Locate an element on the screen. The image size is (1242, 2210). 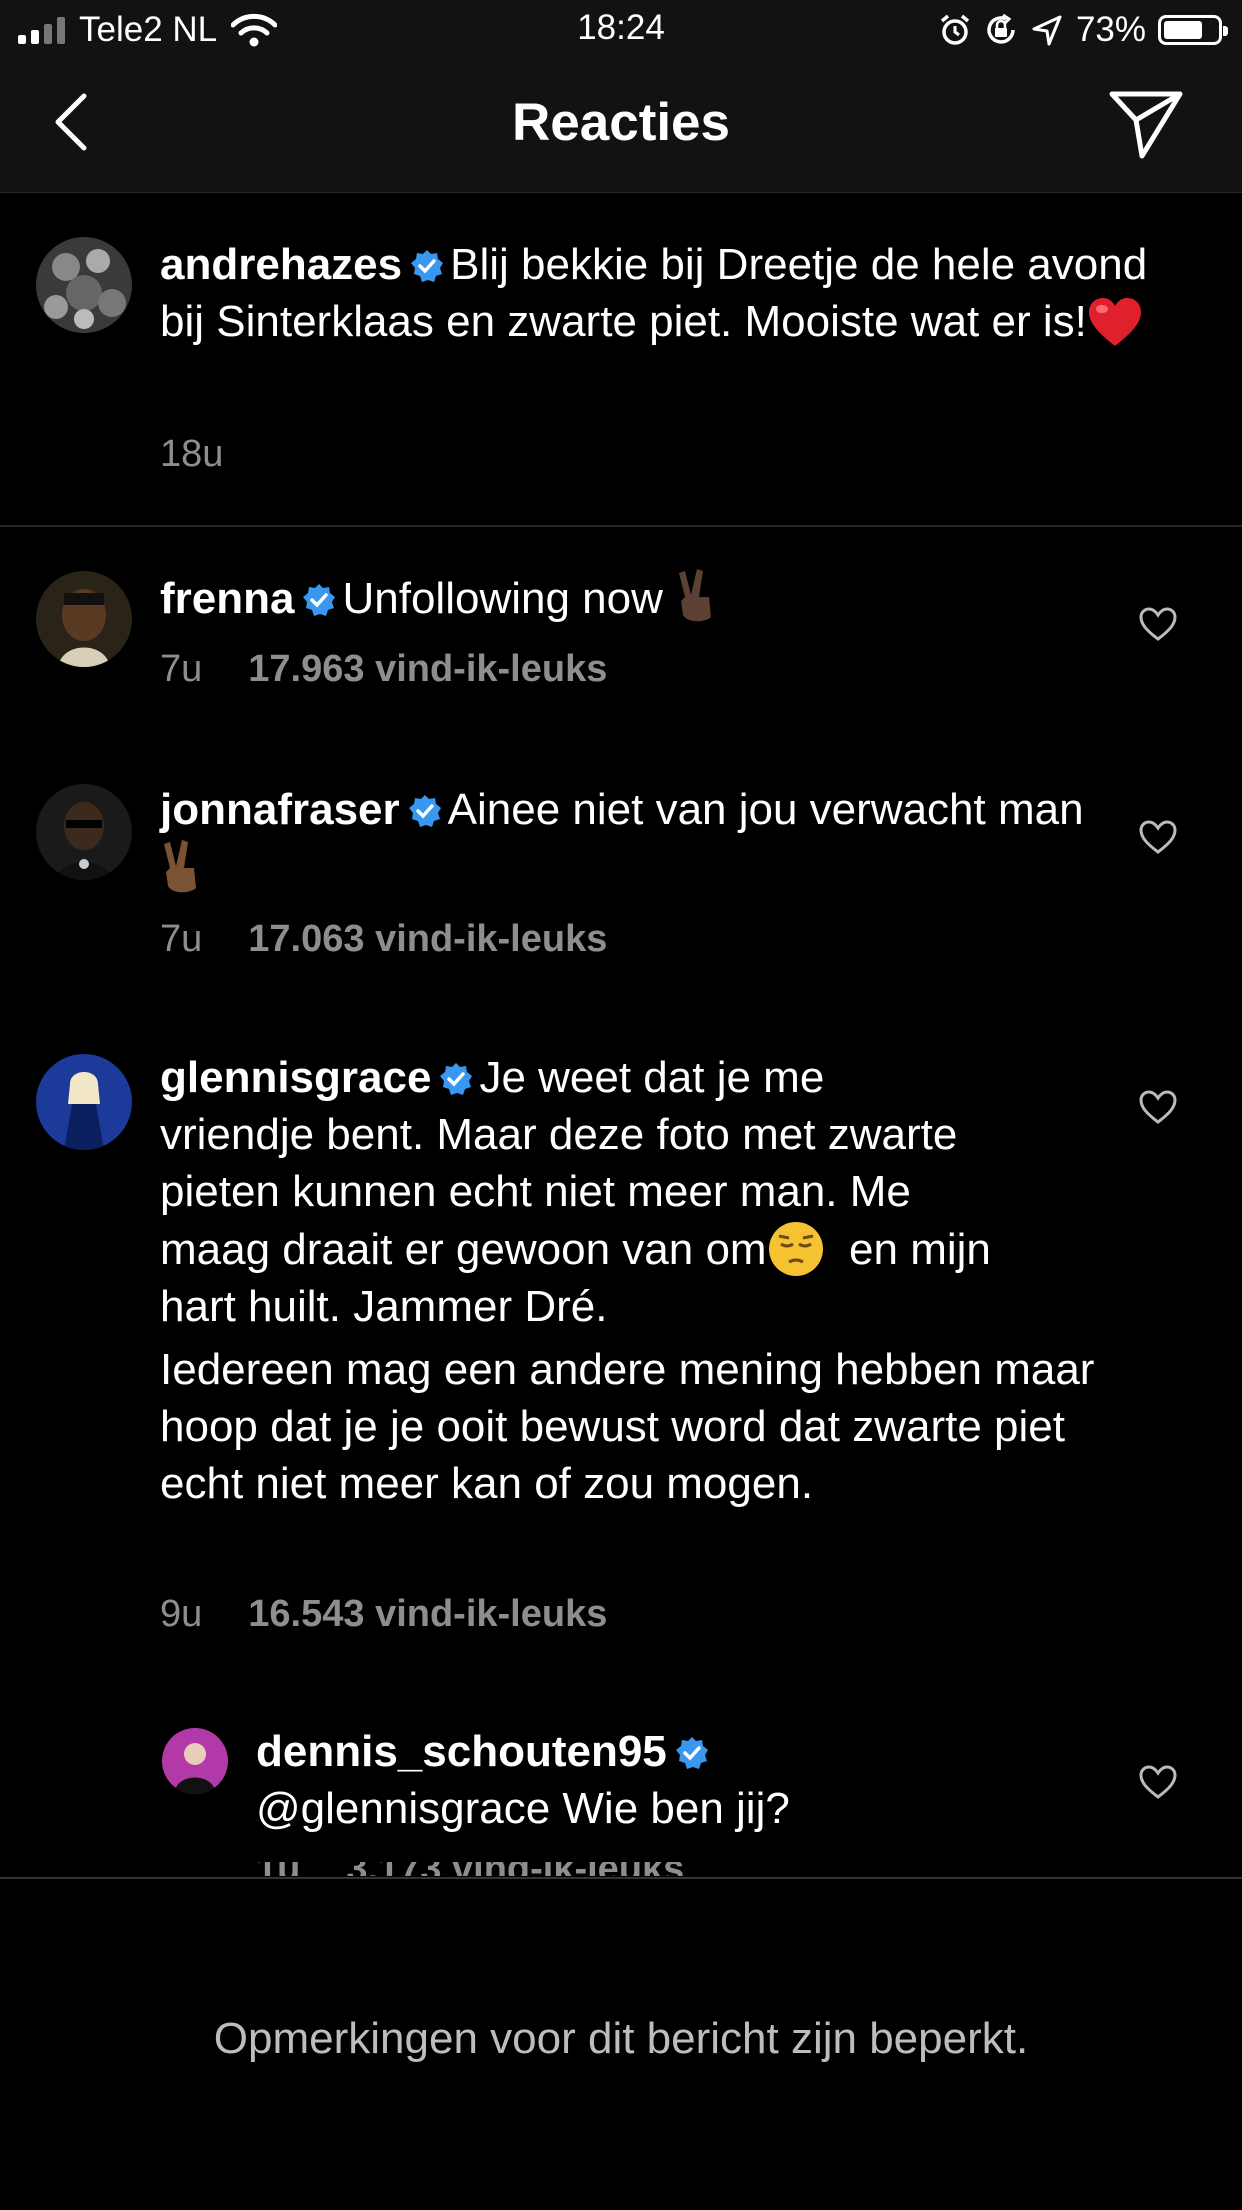
comment-line: Je weet dat je me is located at coordinates (652, 1077).